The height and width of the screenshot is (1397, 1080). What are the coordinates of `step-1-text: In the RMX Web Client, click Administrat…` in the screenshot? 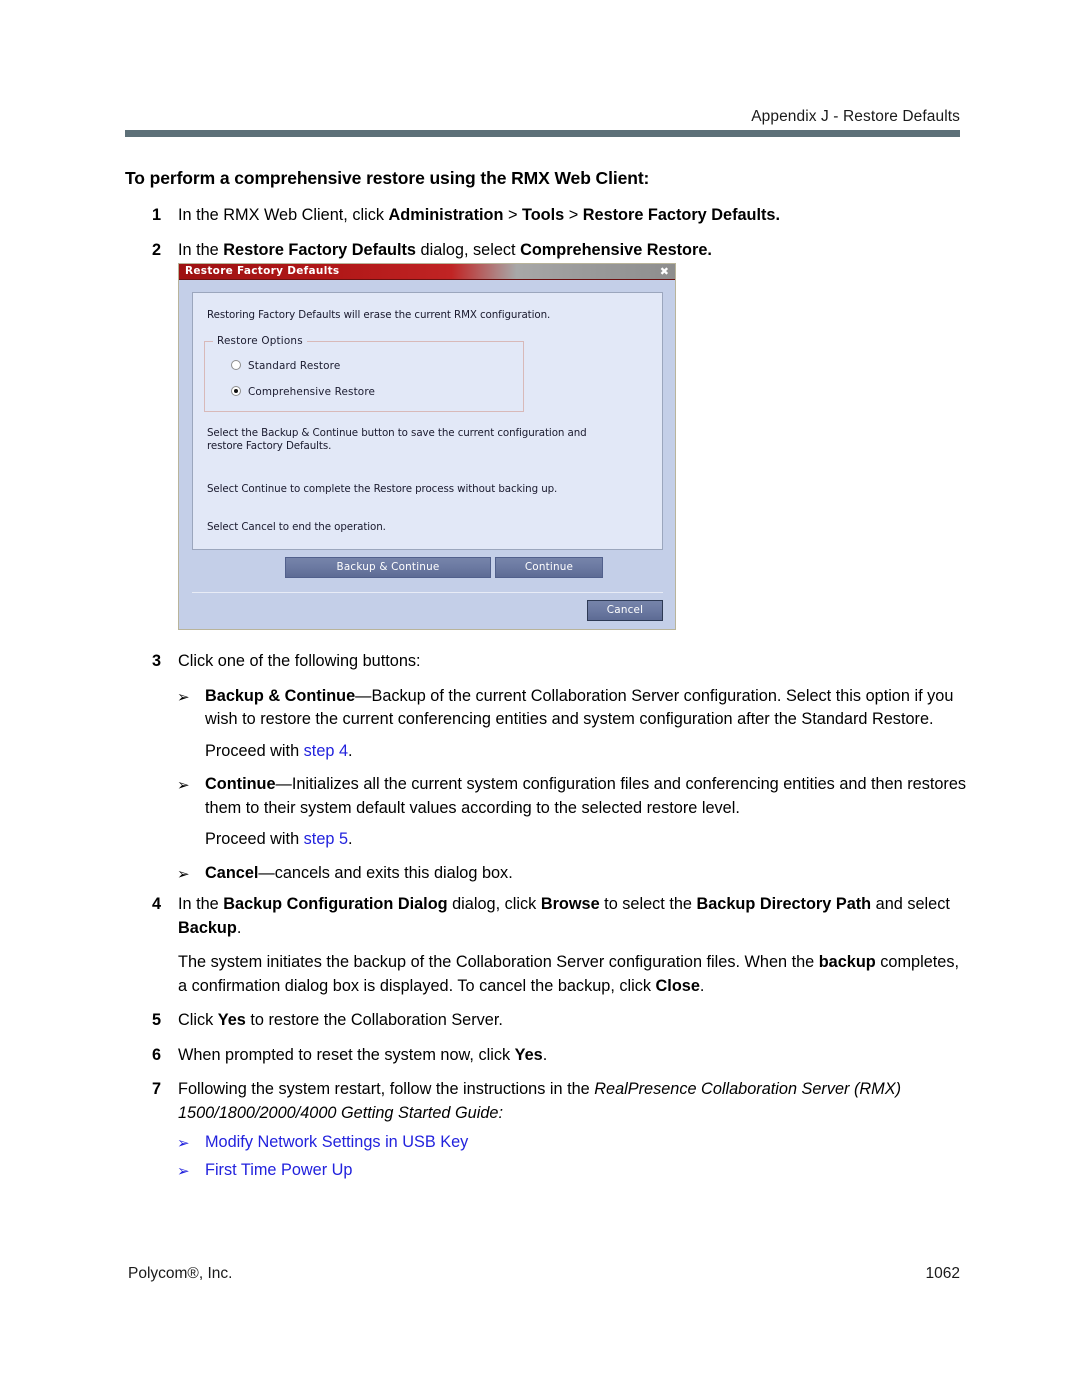 It's located at (479, 215).